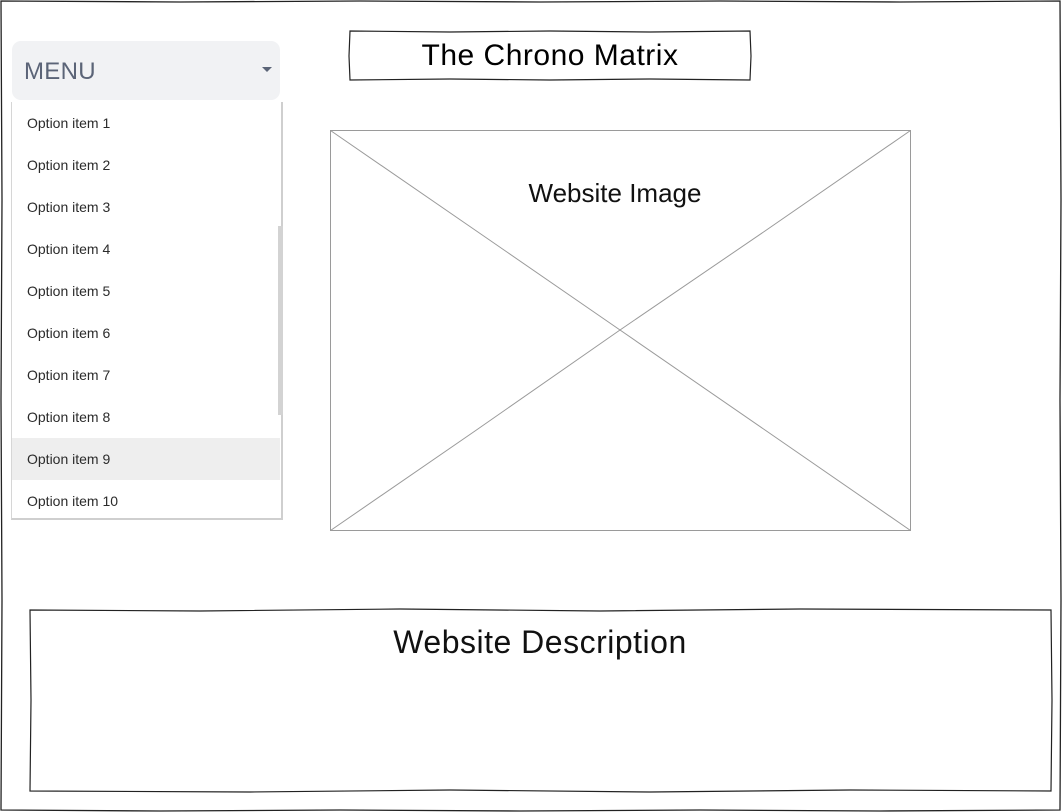 The height and width of the screenshot is (812, 1062). I want to click on menu-option-7: Option item 7, so click(146, 375).